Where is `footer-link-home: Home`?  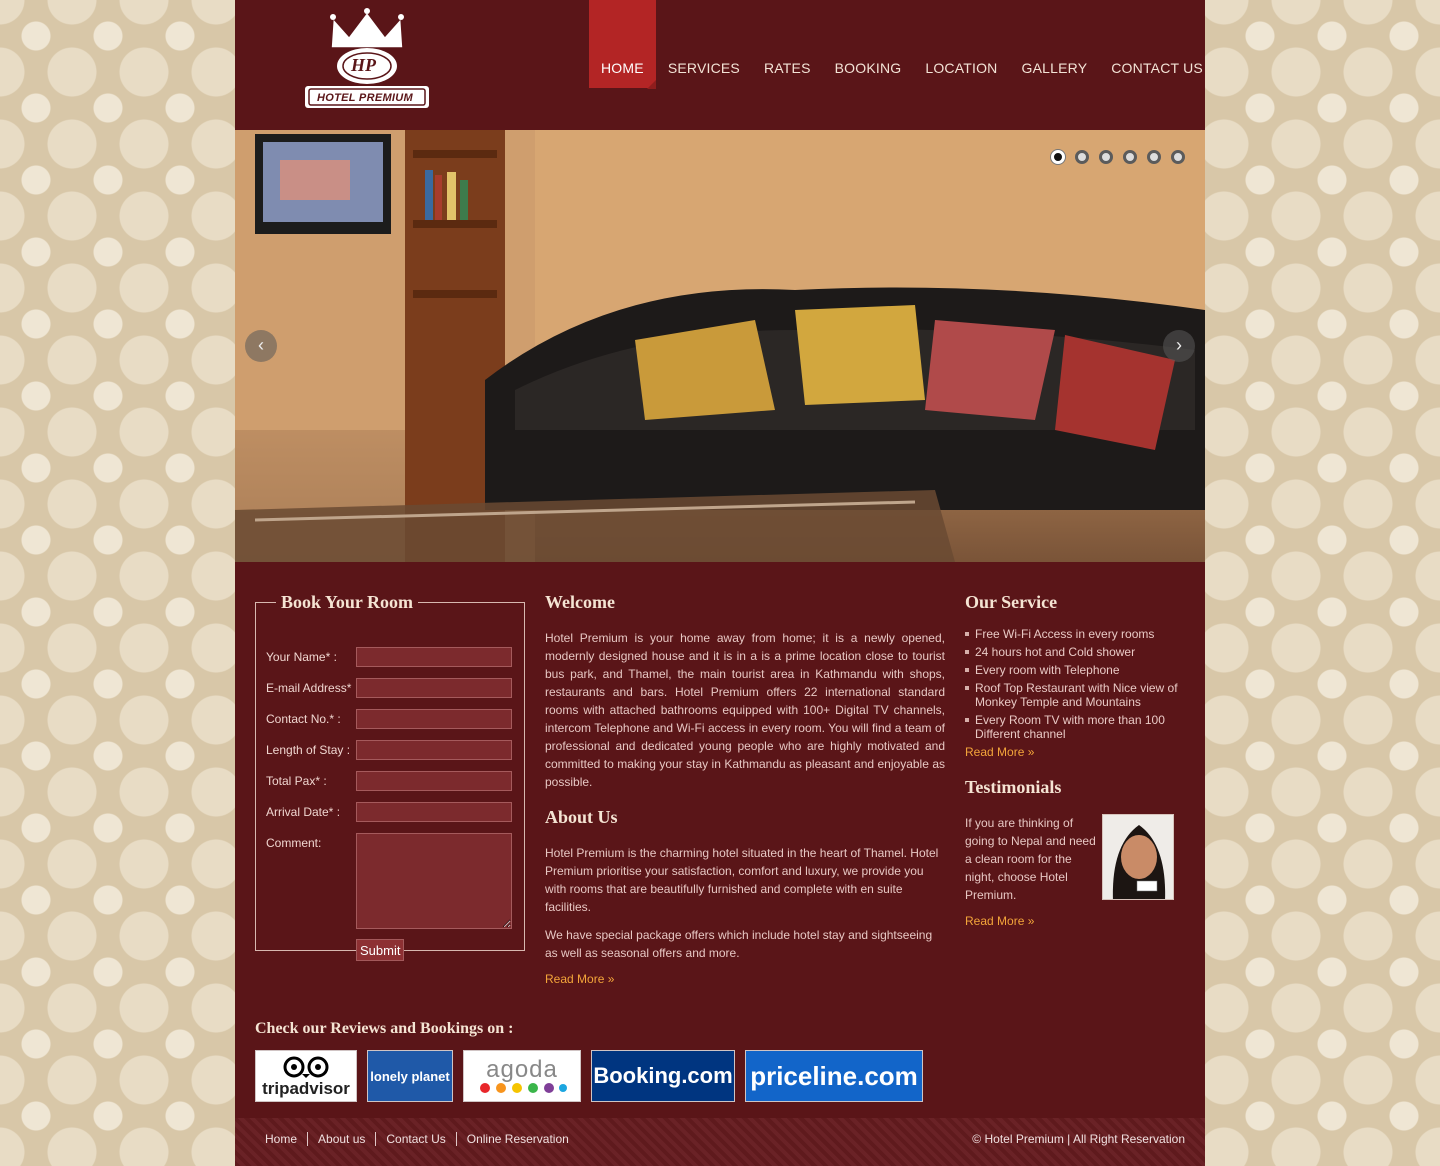
footer-link-home: Home is located at coordinates (286, 1139).